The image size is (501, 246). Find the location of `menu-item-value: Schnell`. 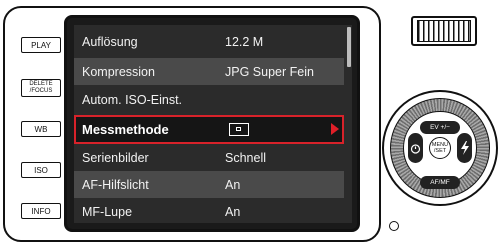

menu-item-value: Schnell is located at coordinates (245, 157).